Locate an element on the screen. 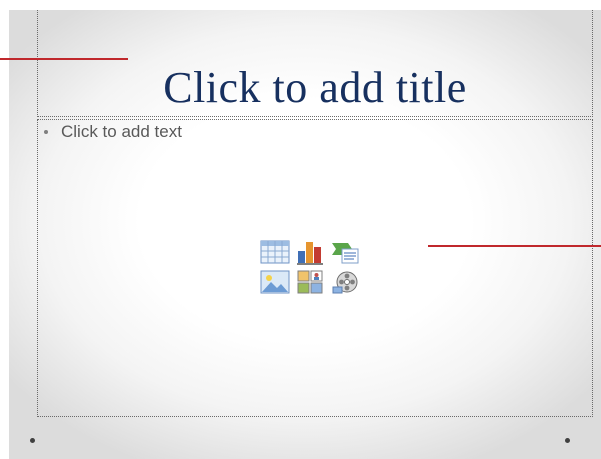 The image size is (601, 459). insert-clip-art-icon is located at coordinates (310, 282).